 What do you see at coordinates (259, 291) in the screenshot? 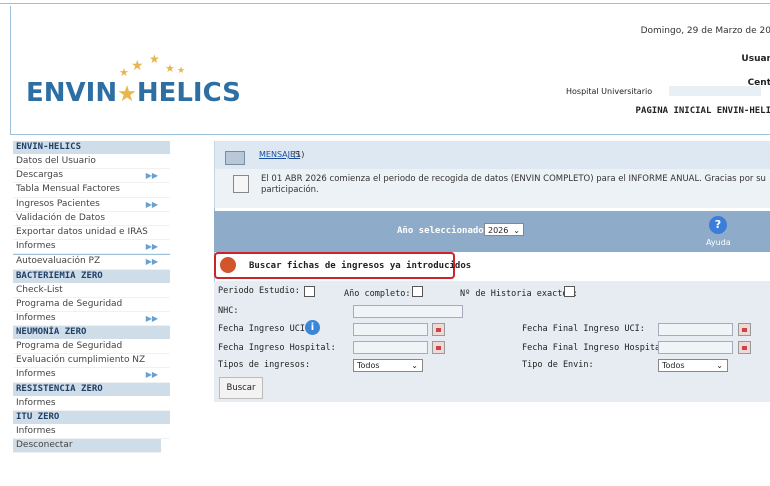
I see `periodo-label: Periodo Estudio:` at bounding box center [259, 291].